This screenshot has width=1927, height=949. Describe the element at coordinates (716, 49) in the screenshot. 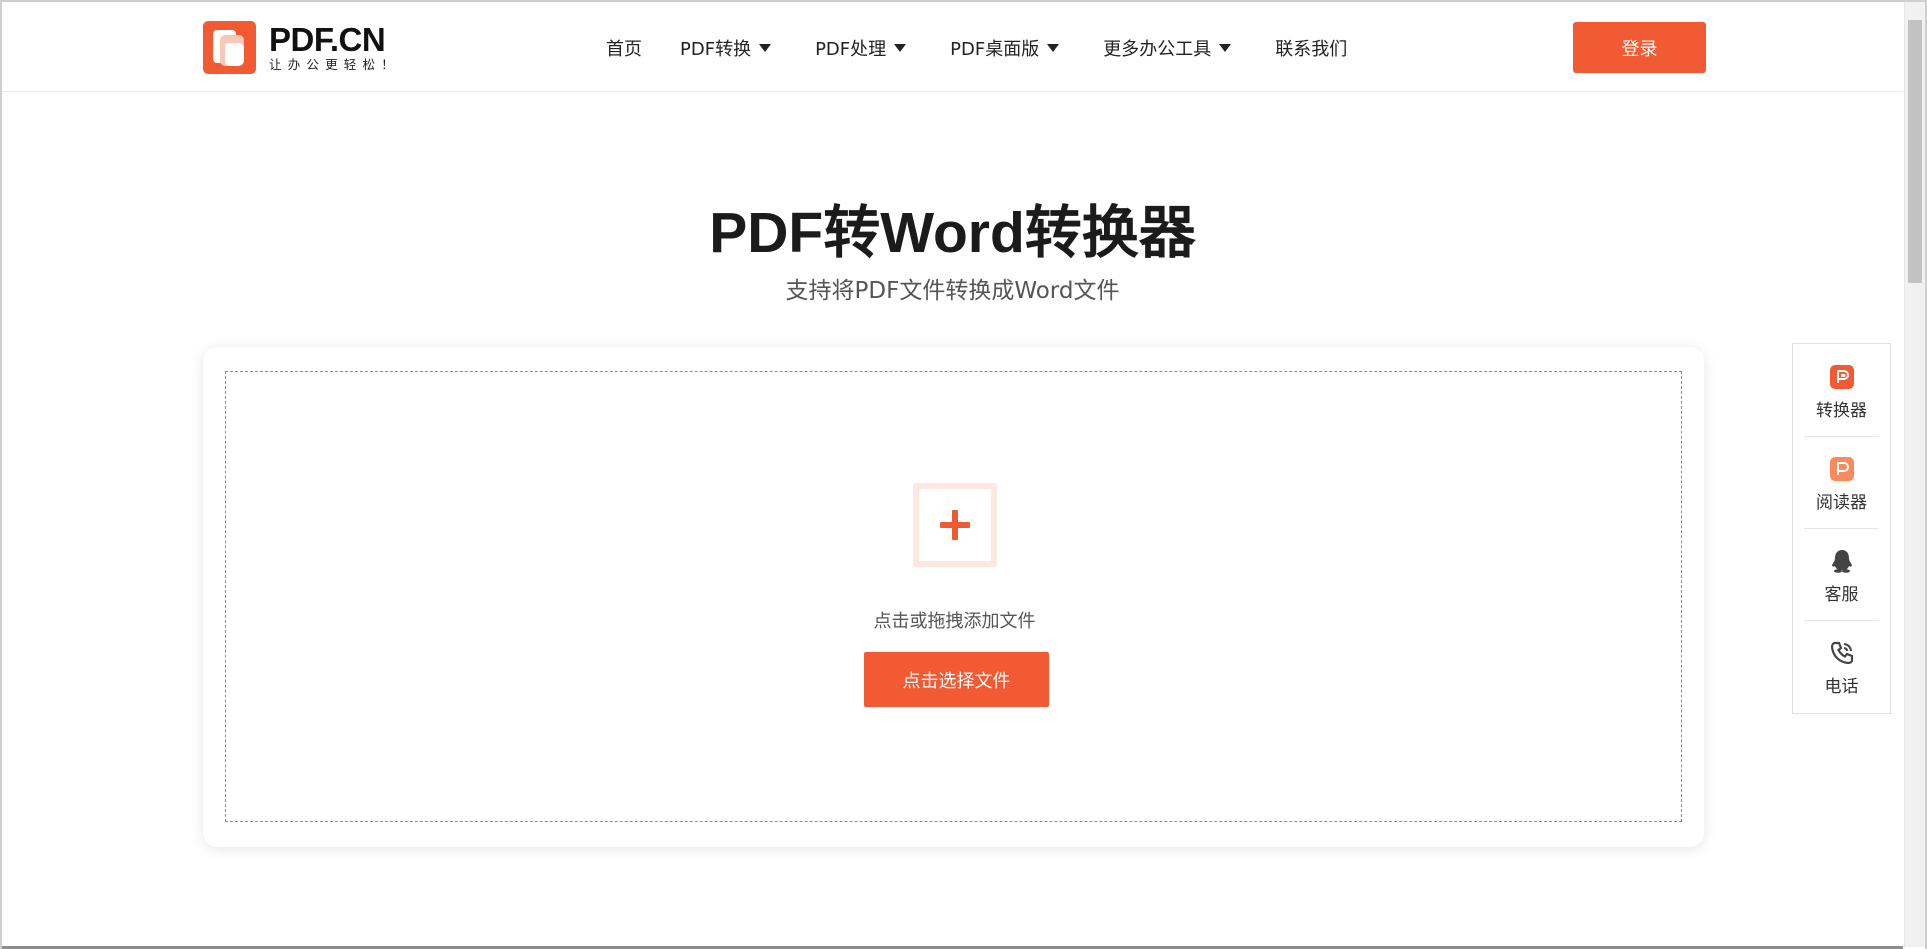

I see `nav-item-label: PDF转换` at that location.